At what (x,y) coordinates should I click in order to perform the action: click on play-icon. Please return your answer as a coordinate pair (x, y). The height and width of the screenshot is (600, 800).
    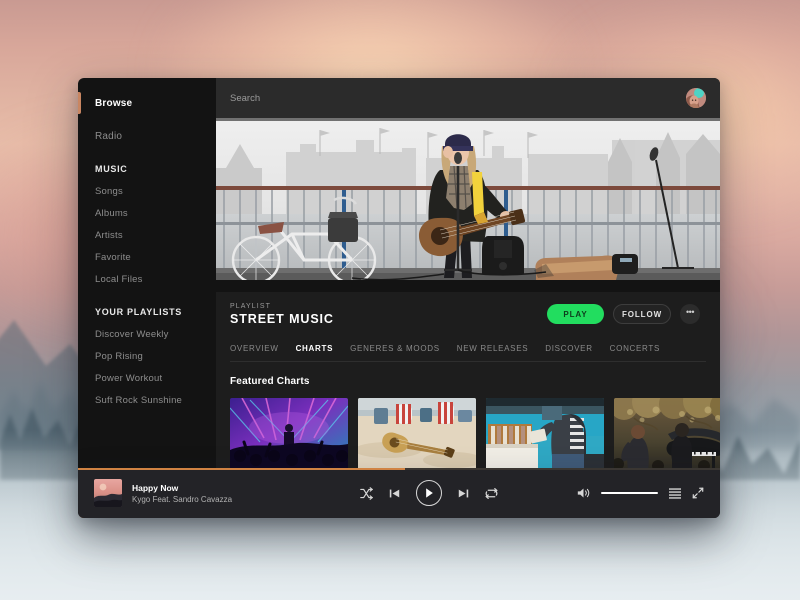
    Looking at the image, I should click on (429, 493).